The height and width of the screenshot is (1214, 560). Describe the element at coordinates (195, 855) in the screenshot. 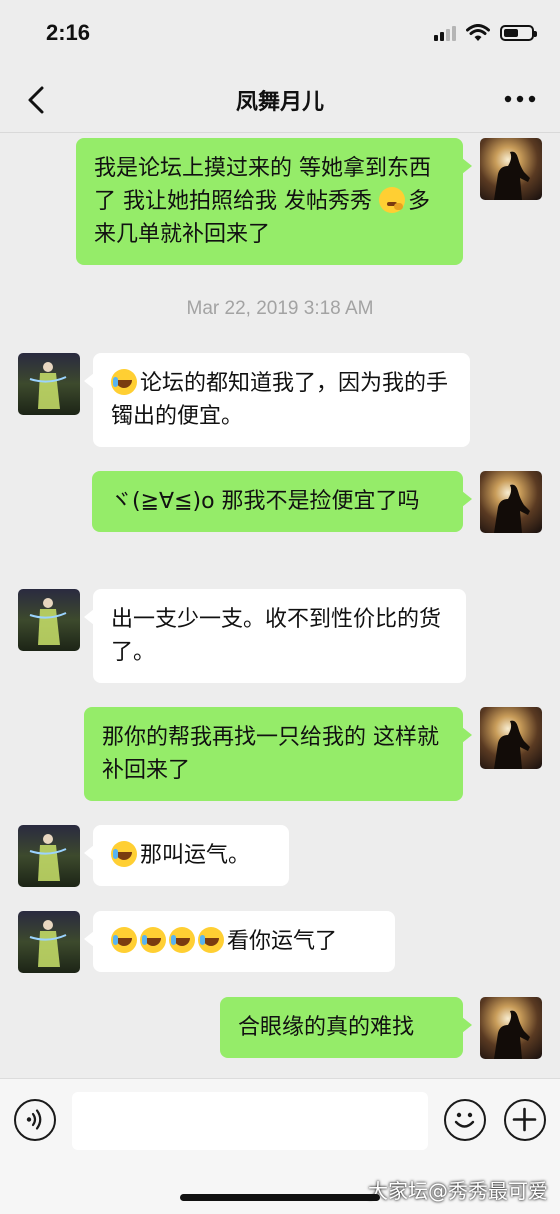

I see `message-text: 那叫运气。` at that location.